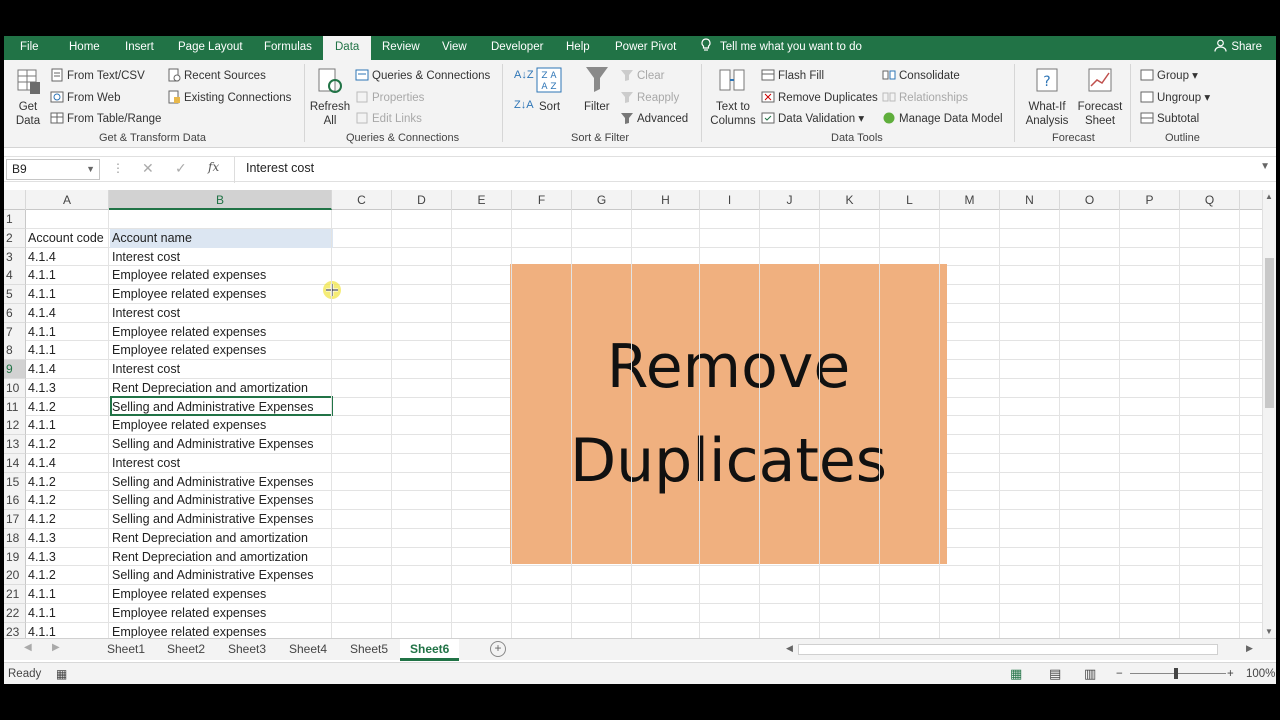  Describe the element at coordinates (1090, 200) in the screenshot. I see `column-header-o: O` at that location.